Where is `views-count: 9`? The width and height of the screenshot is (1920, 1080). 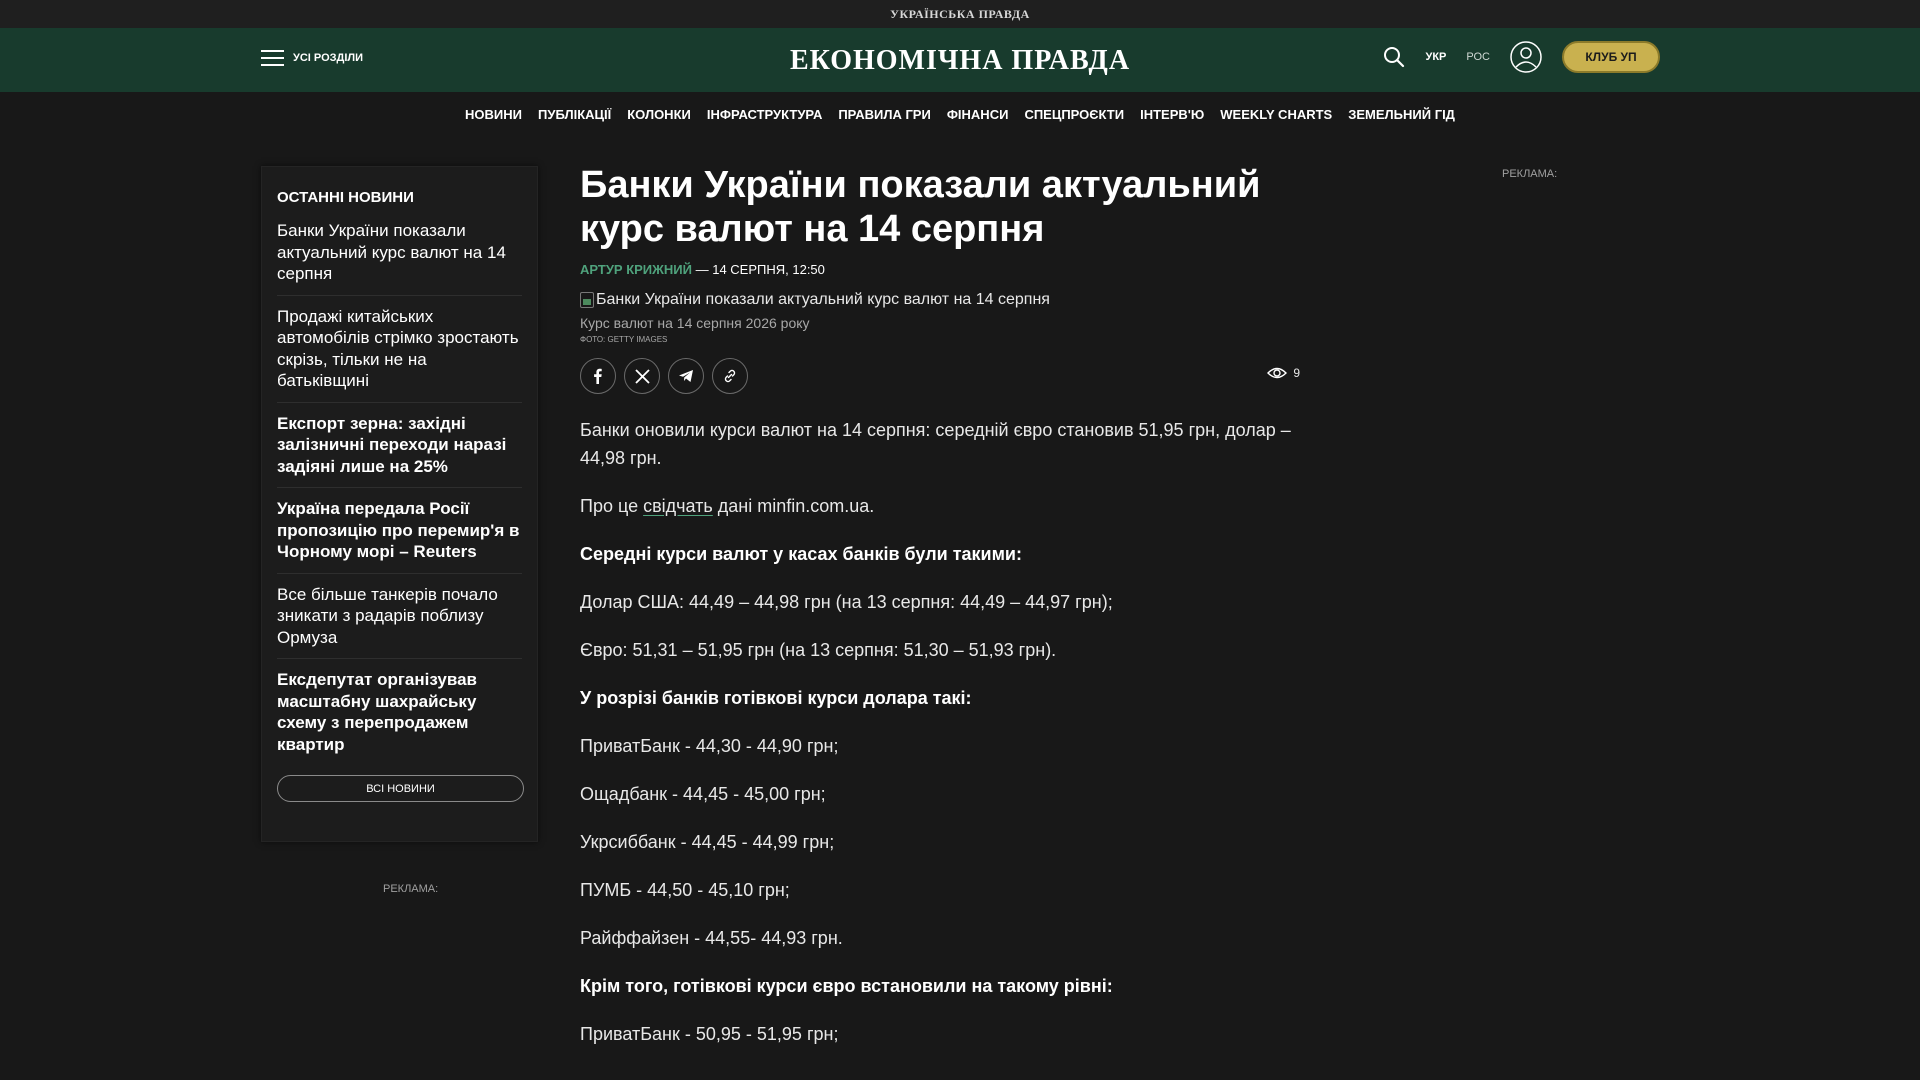
views-count: 9 is located at coordinates (1296, 373).